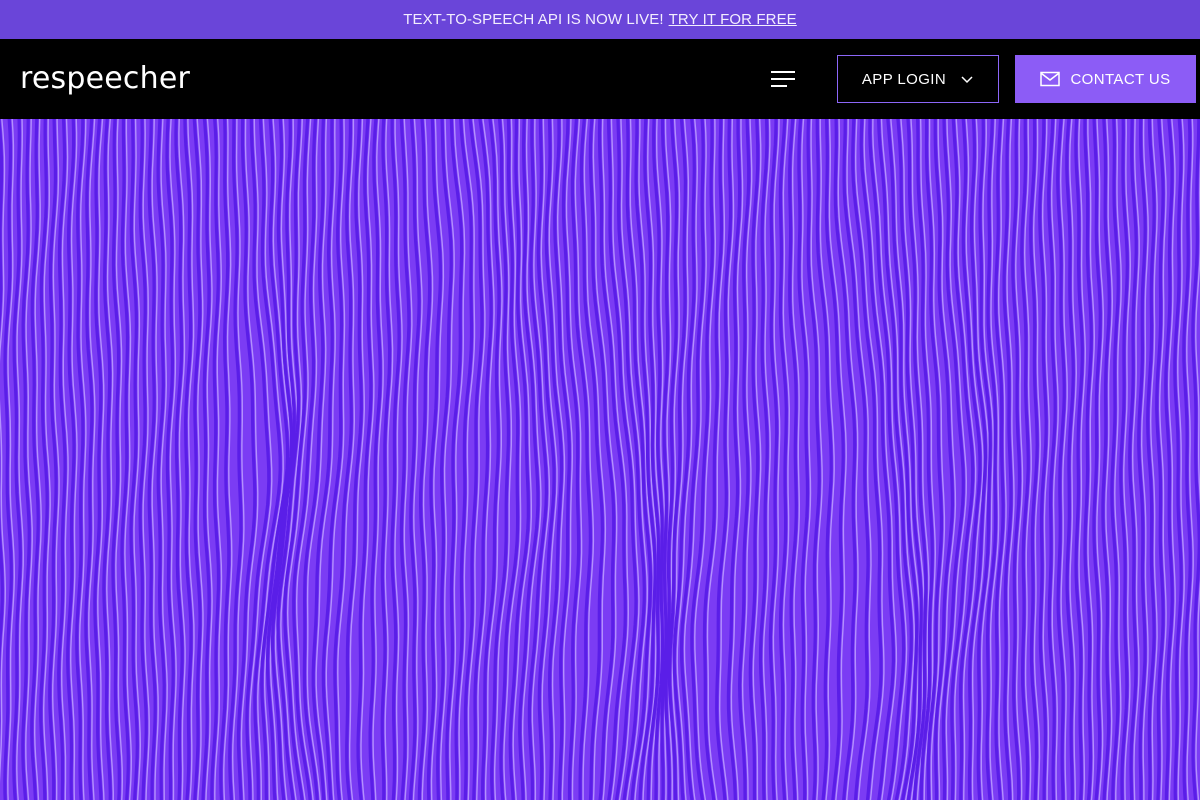 Image resolution: width=1200 pixels, height=800 pixels. I want to click on envelope-icon, so click(1050, 79).